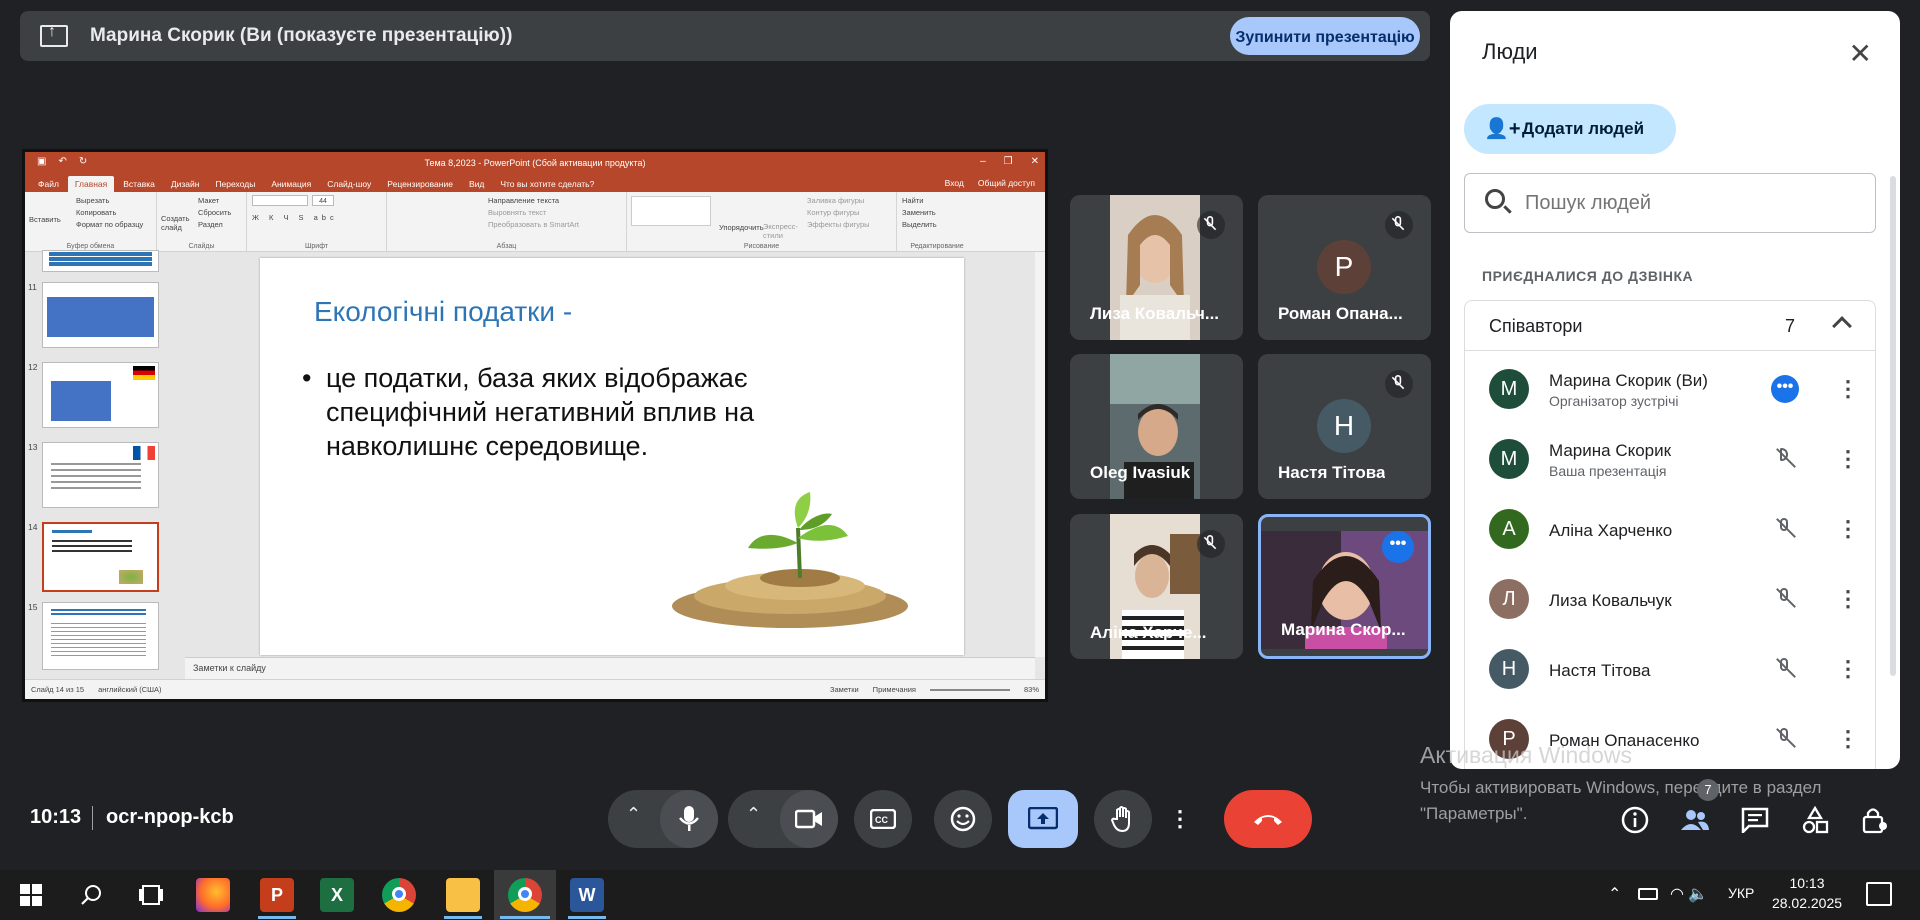 The height and width of the screenshot is (920, 1920). I want to click on font-name-box, so click(280, 200).